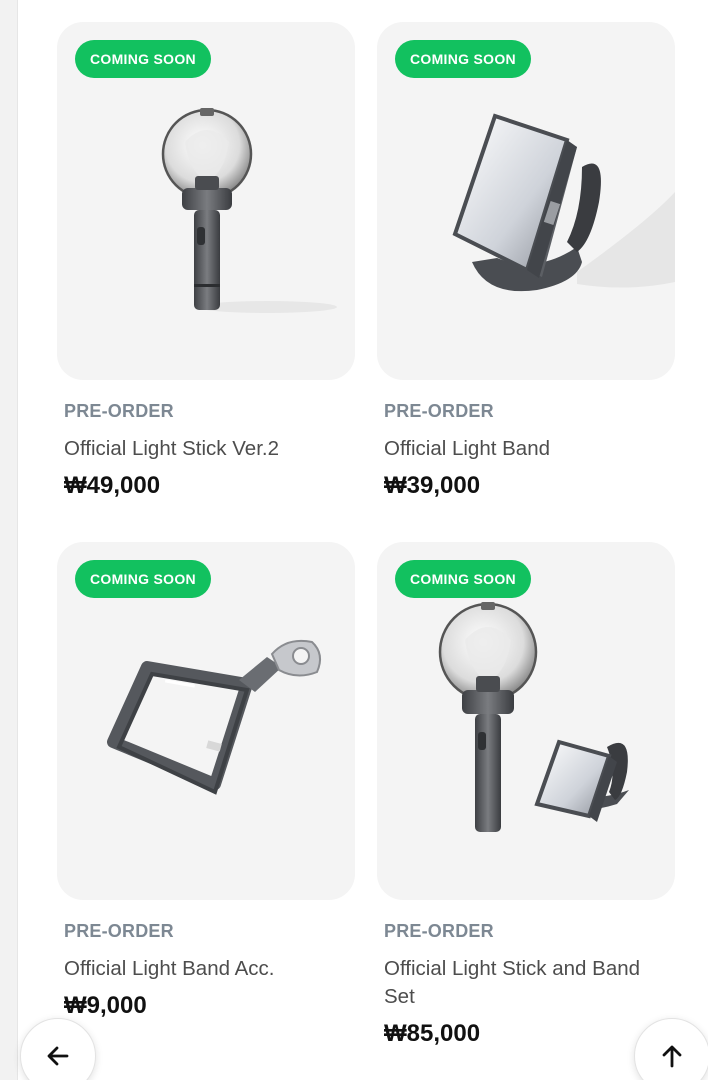 Image resolution: width=708 pixels, height=1080 pixels. What do you see at coordinates (672, 1056) in the screenshot?
I see `arrow-up-icon` at bounding box center [672, 1056].